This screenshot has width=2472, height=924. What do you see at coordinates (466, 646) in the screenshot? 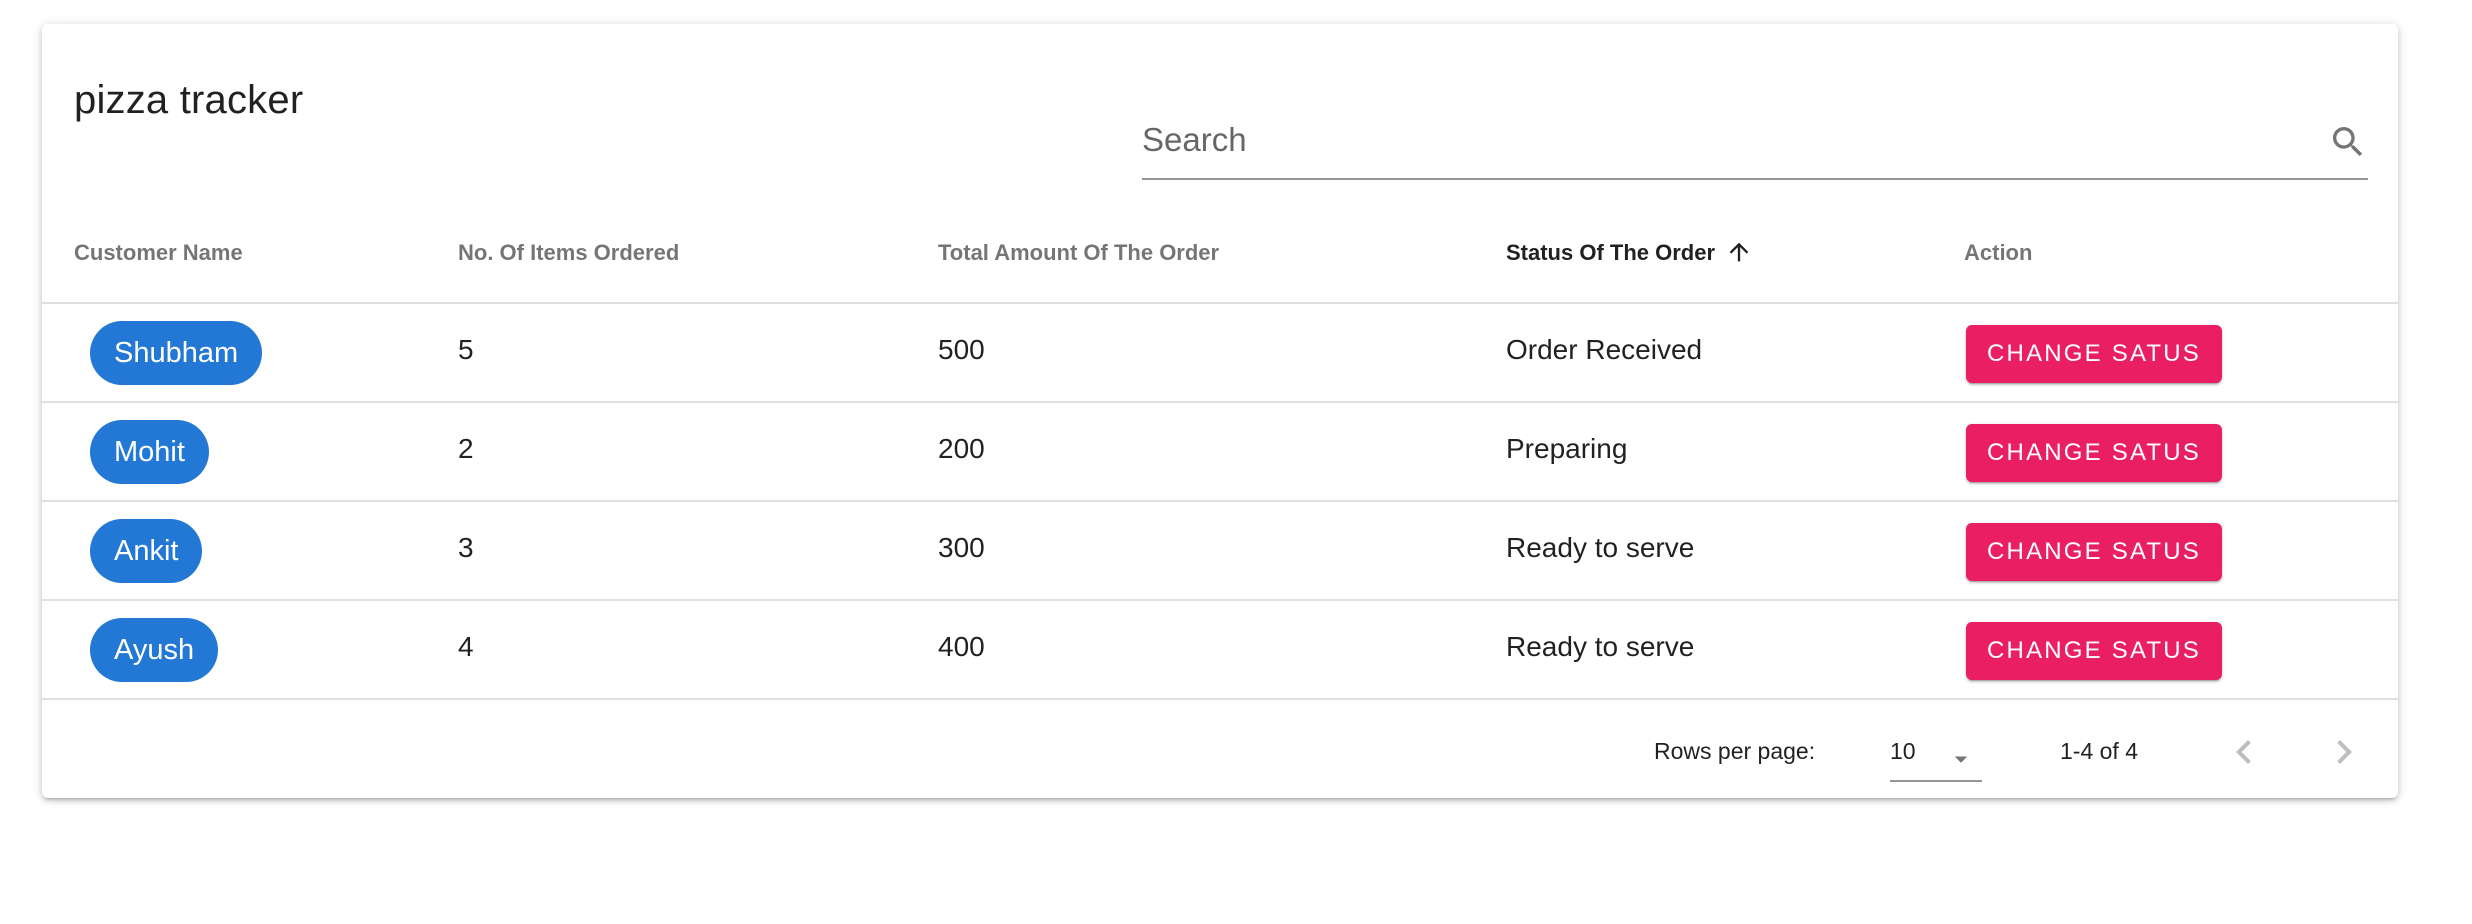
I see `items-ordered-cell: 4` at bounding box center [466, 646].